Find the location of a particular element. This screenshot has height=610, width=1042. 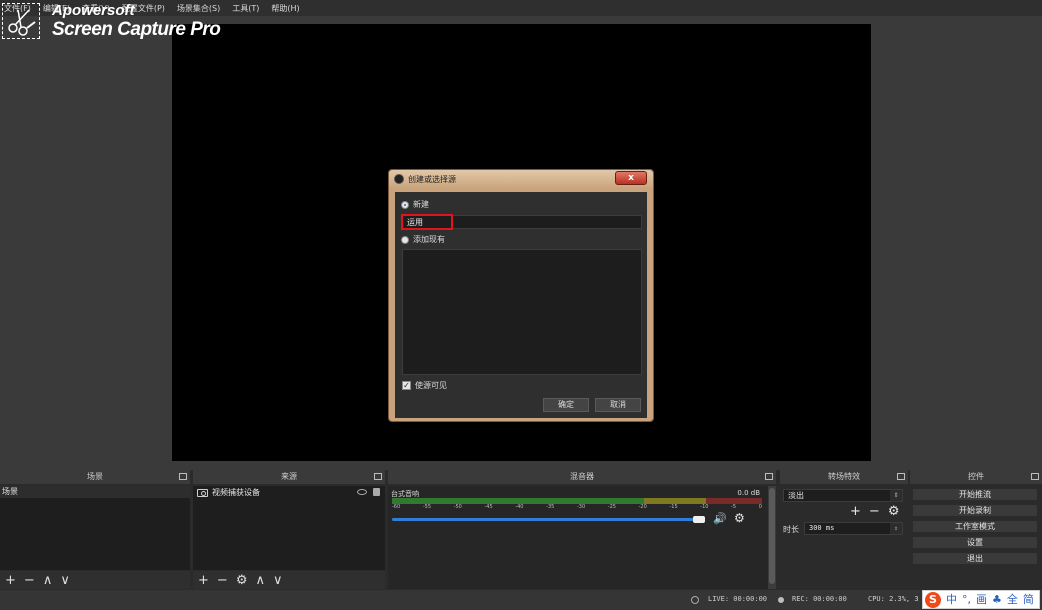

ime-simplified: 简 is located at coordinates (1028, 600).